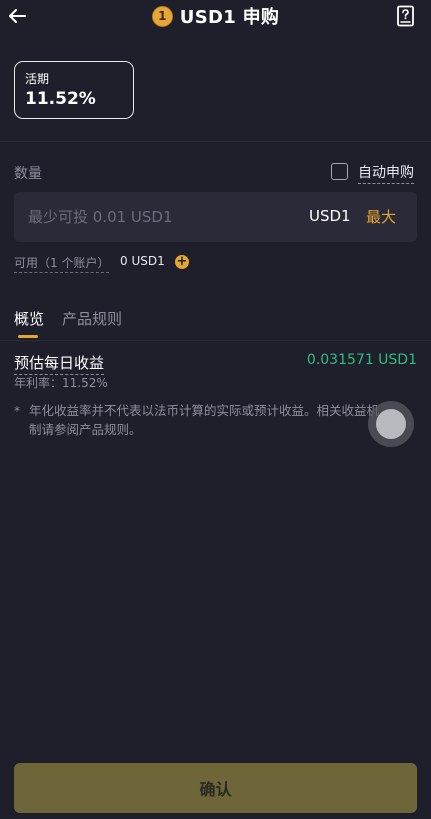 This screenshot has width=431, height=819. Describe the element at coordinates (29, 318) in the screenshot. I see `tab-overview: 概览` at that location.